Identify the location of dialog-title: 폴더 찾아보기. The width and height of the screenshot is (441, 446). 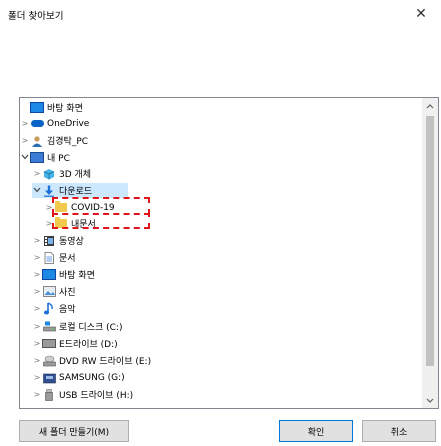
(36, 16).